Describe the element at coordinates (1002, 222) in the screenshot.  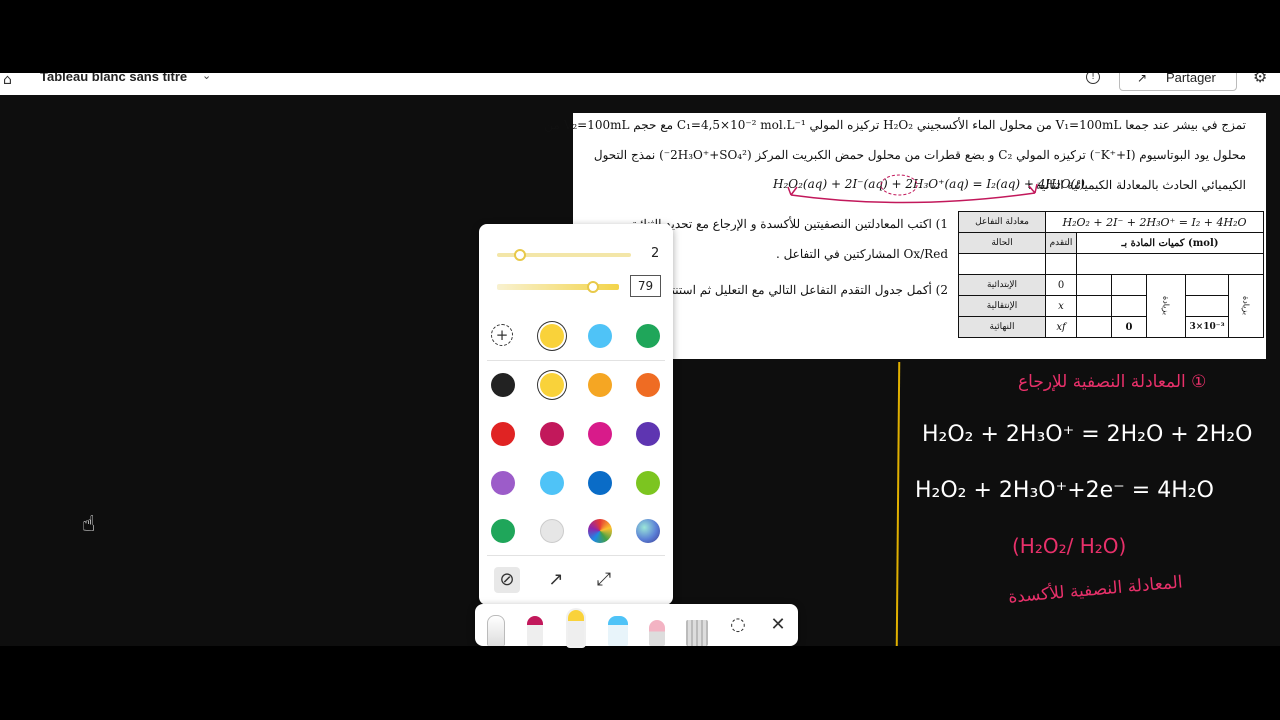
I see `table-header-equation: معادلة التفاعل` at that location.